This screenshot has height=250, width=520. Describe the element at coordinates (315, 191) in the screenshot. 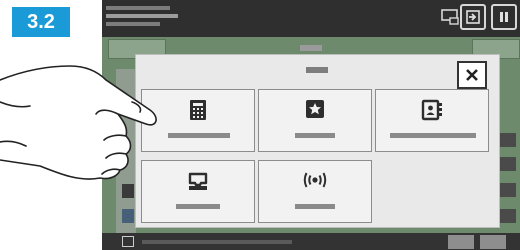

I see `tile-wireless` at that location.